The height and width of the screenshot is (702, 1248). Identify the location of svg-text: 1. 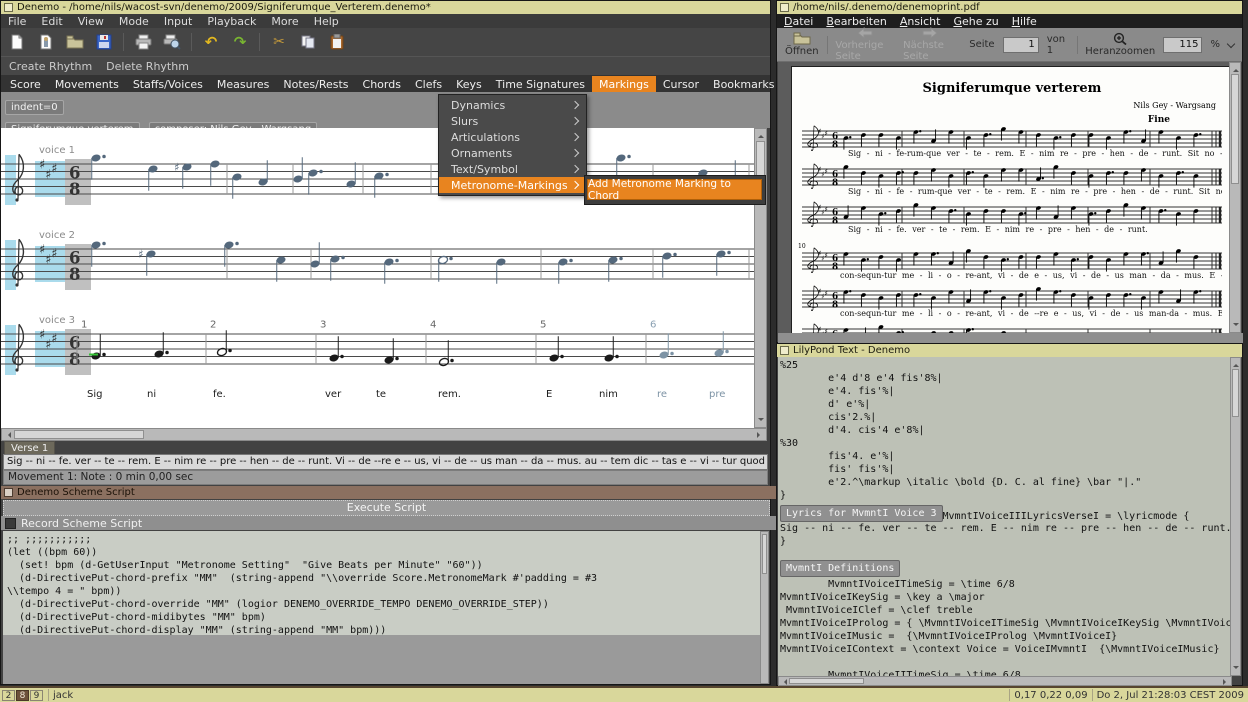
(84, 325).